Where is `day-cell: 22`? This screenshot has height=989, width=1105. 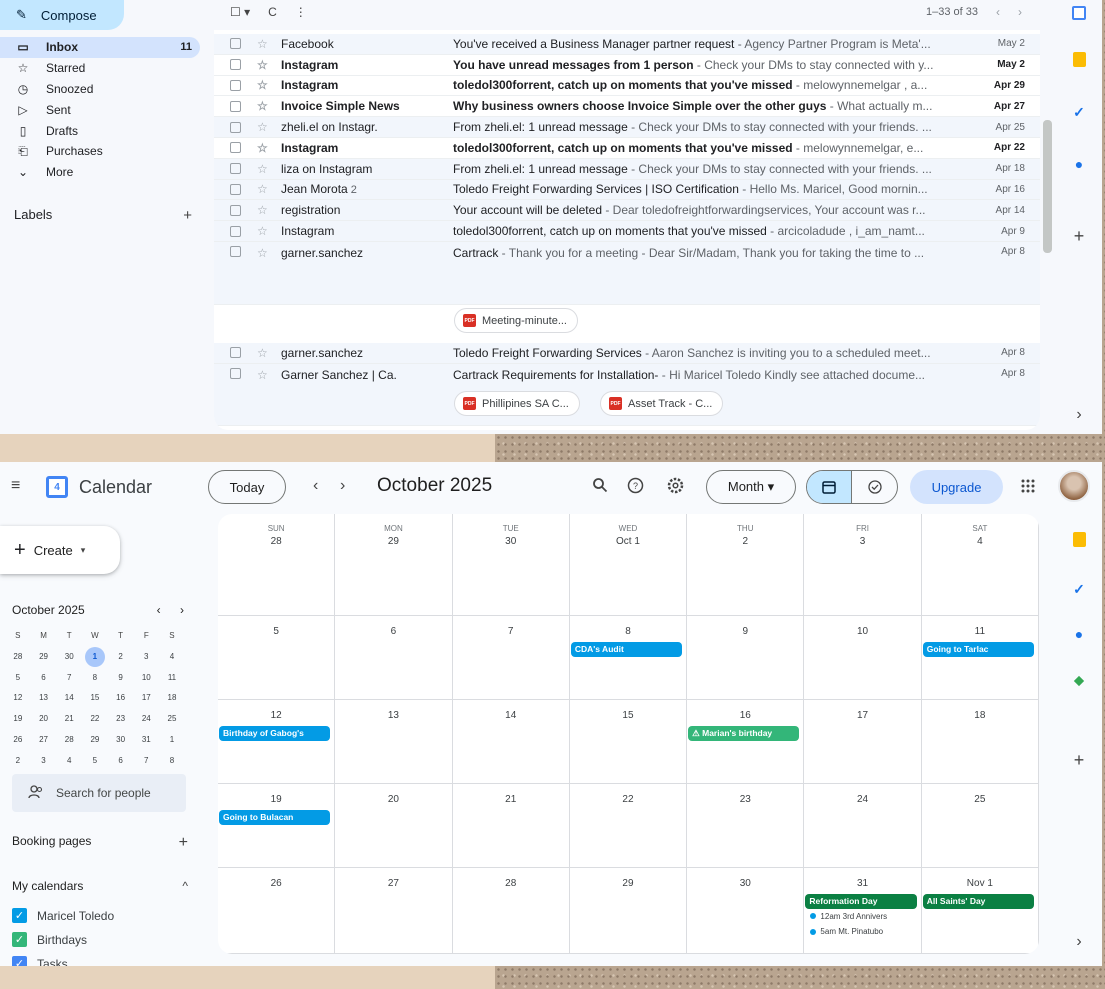 day-cell: 22 is located at coordinates (628, 826).